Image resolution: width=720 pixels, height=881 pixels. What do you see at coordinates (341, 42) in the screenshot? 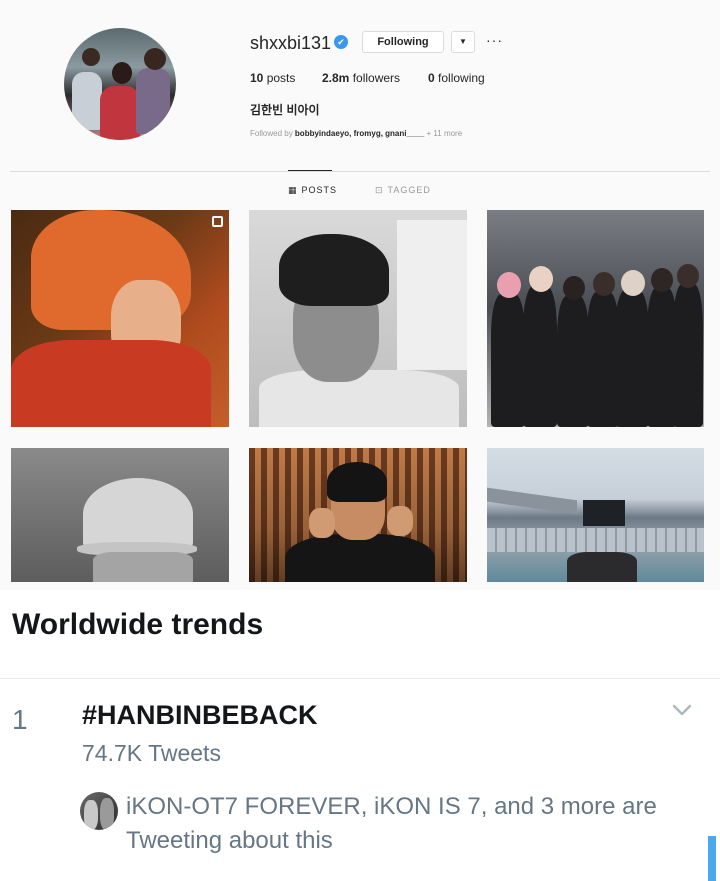
I see `verified-badge-icon: ✔` at bounding box center [341, 42].